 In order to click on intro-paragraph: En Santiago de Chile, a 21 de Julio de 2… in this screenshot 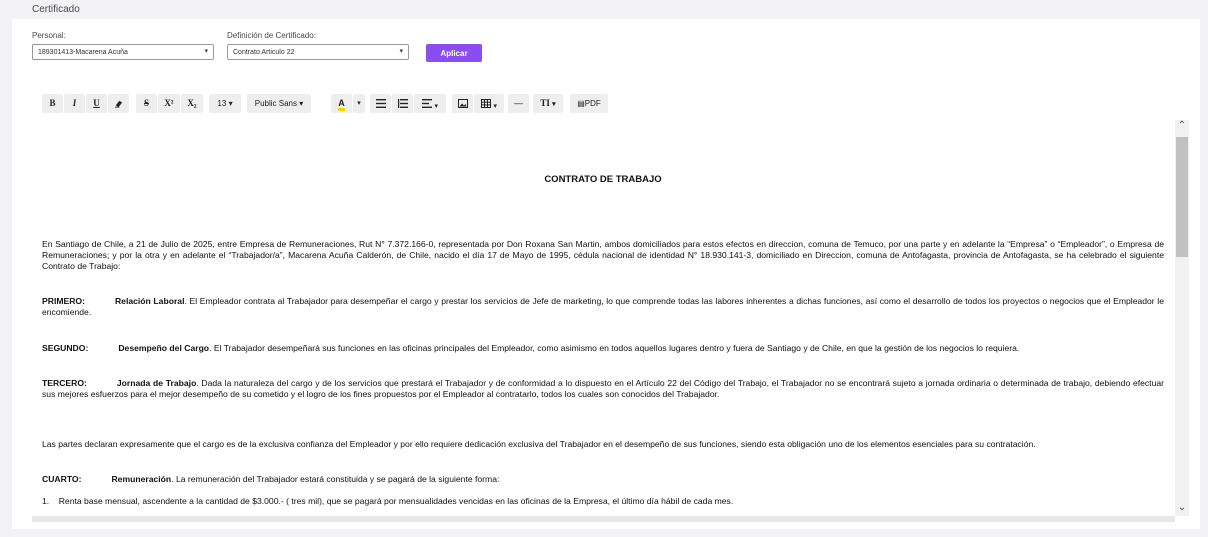, I will do `click(603, 255)`.